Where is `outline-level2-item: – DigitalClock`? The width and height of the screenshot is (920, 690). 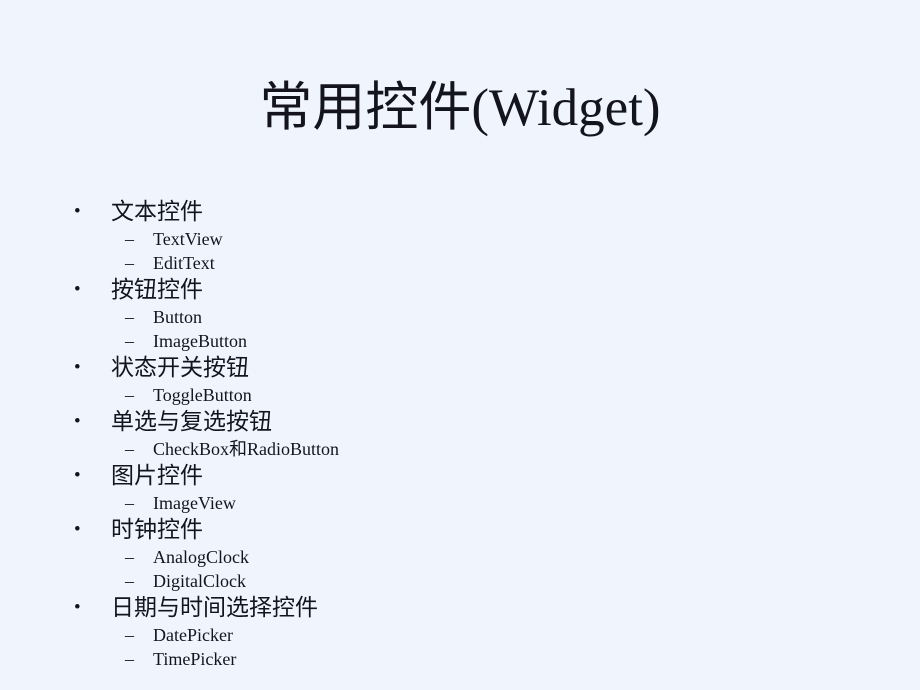 outline-level2-item: – DigitalClock is located at coordinates (460, 581).